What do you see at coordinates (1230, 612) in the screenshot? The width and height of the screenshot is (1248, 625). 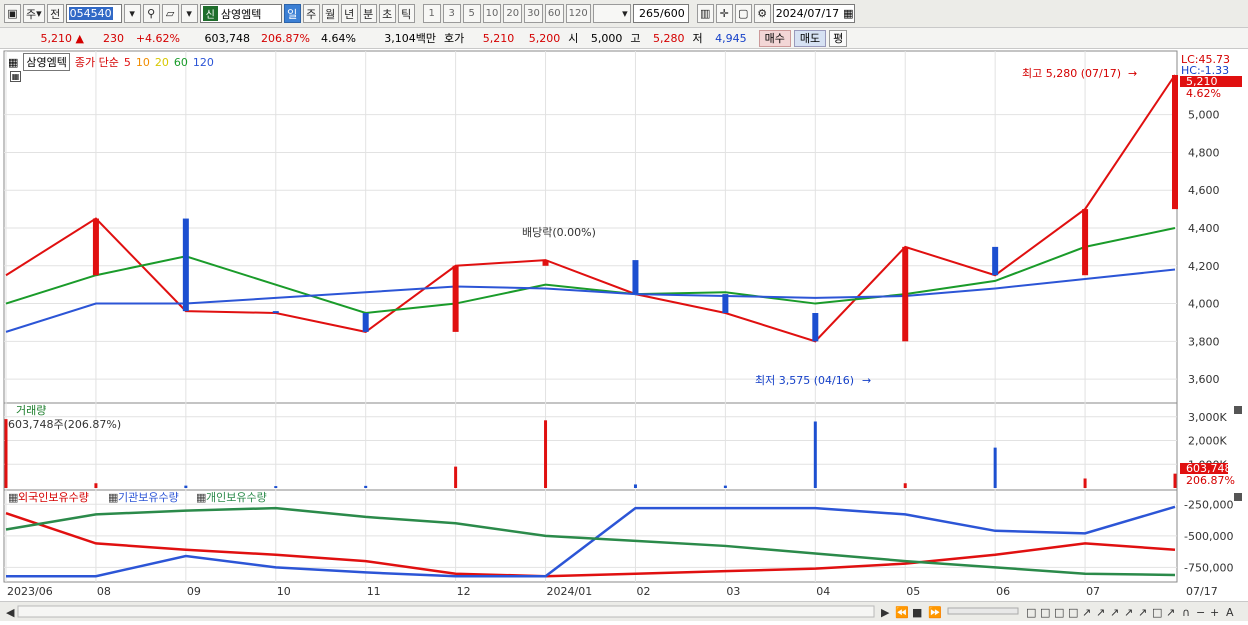 I see `text-tool-icon: A` at bounding box center [1230, 612].